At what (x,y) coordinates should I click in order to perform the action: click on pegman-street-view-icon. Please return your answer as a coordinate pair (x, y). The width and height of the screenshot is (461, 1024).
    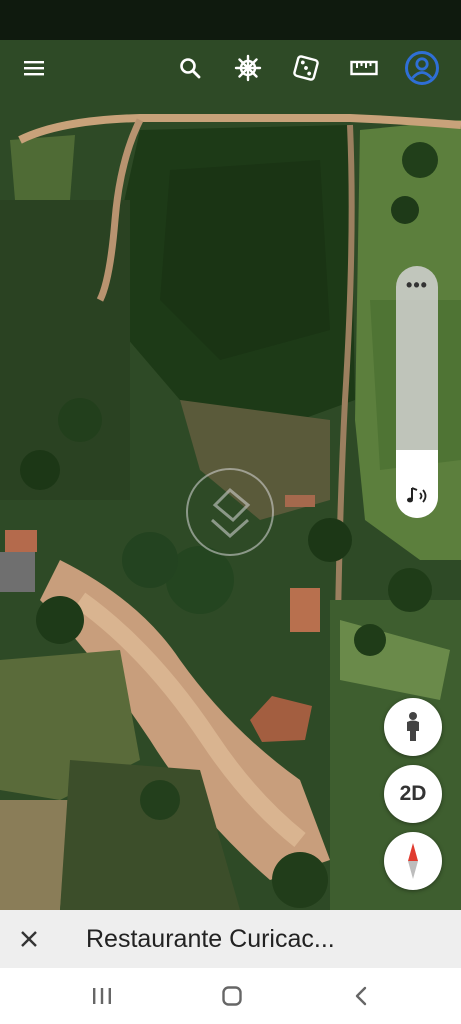
    Looking at the image, I should click on (413, 726).